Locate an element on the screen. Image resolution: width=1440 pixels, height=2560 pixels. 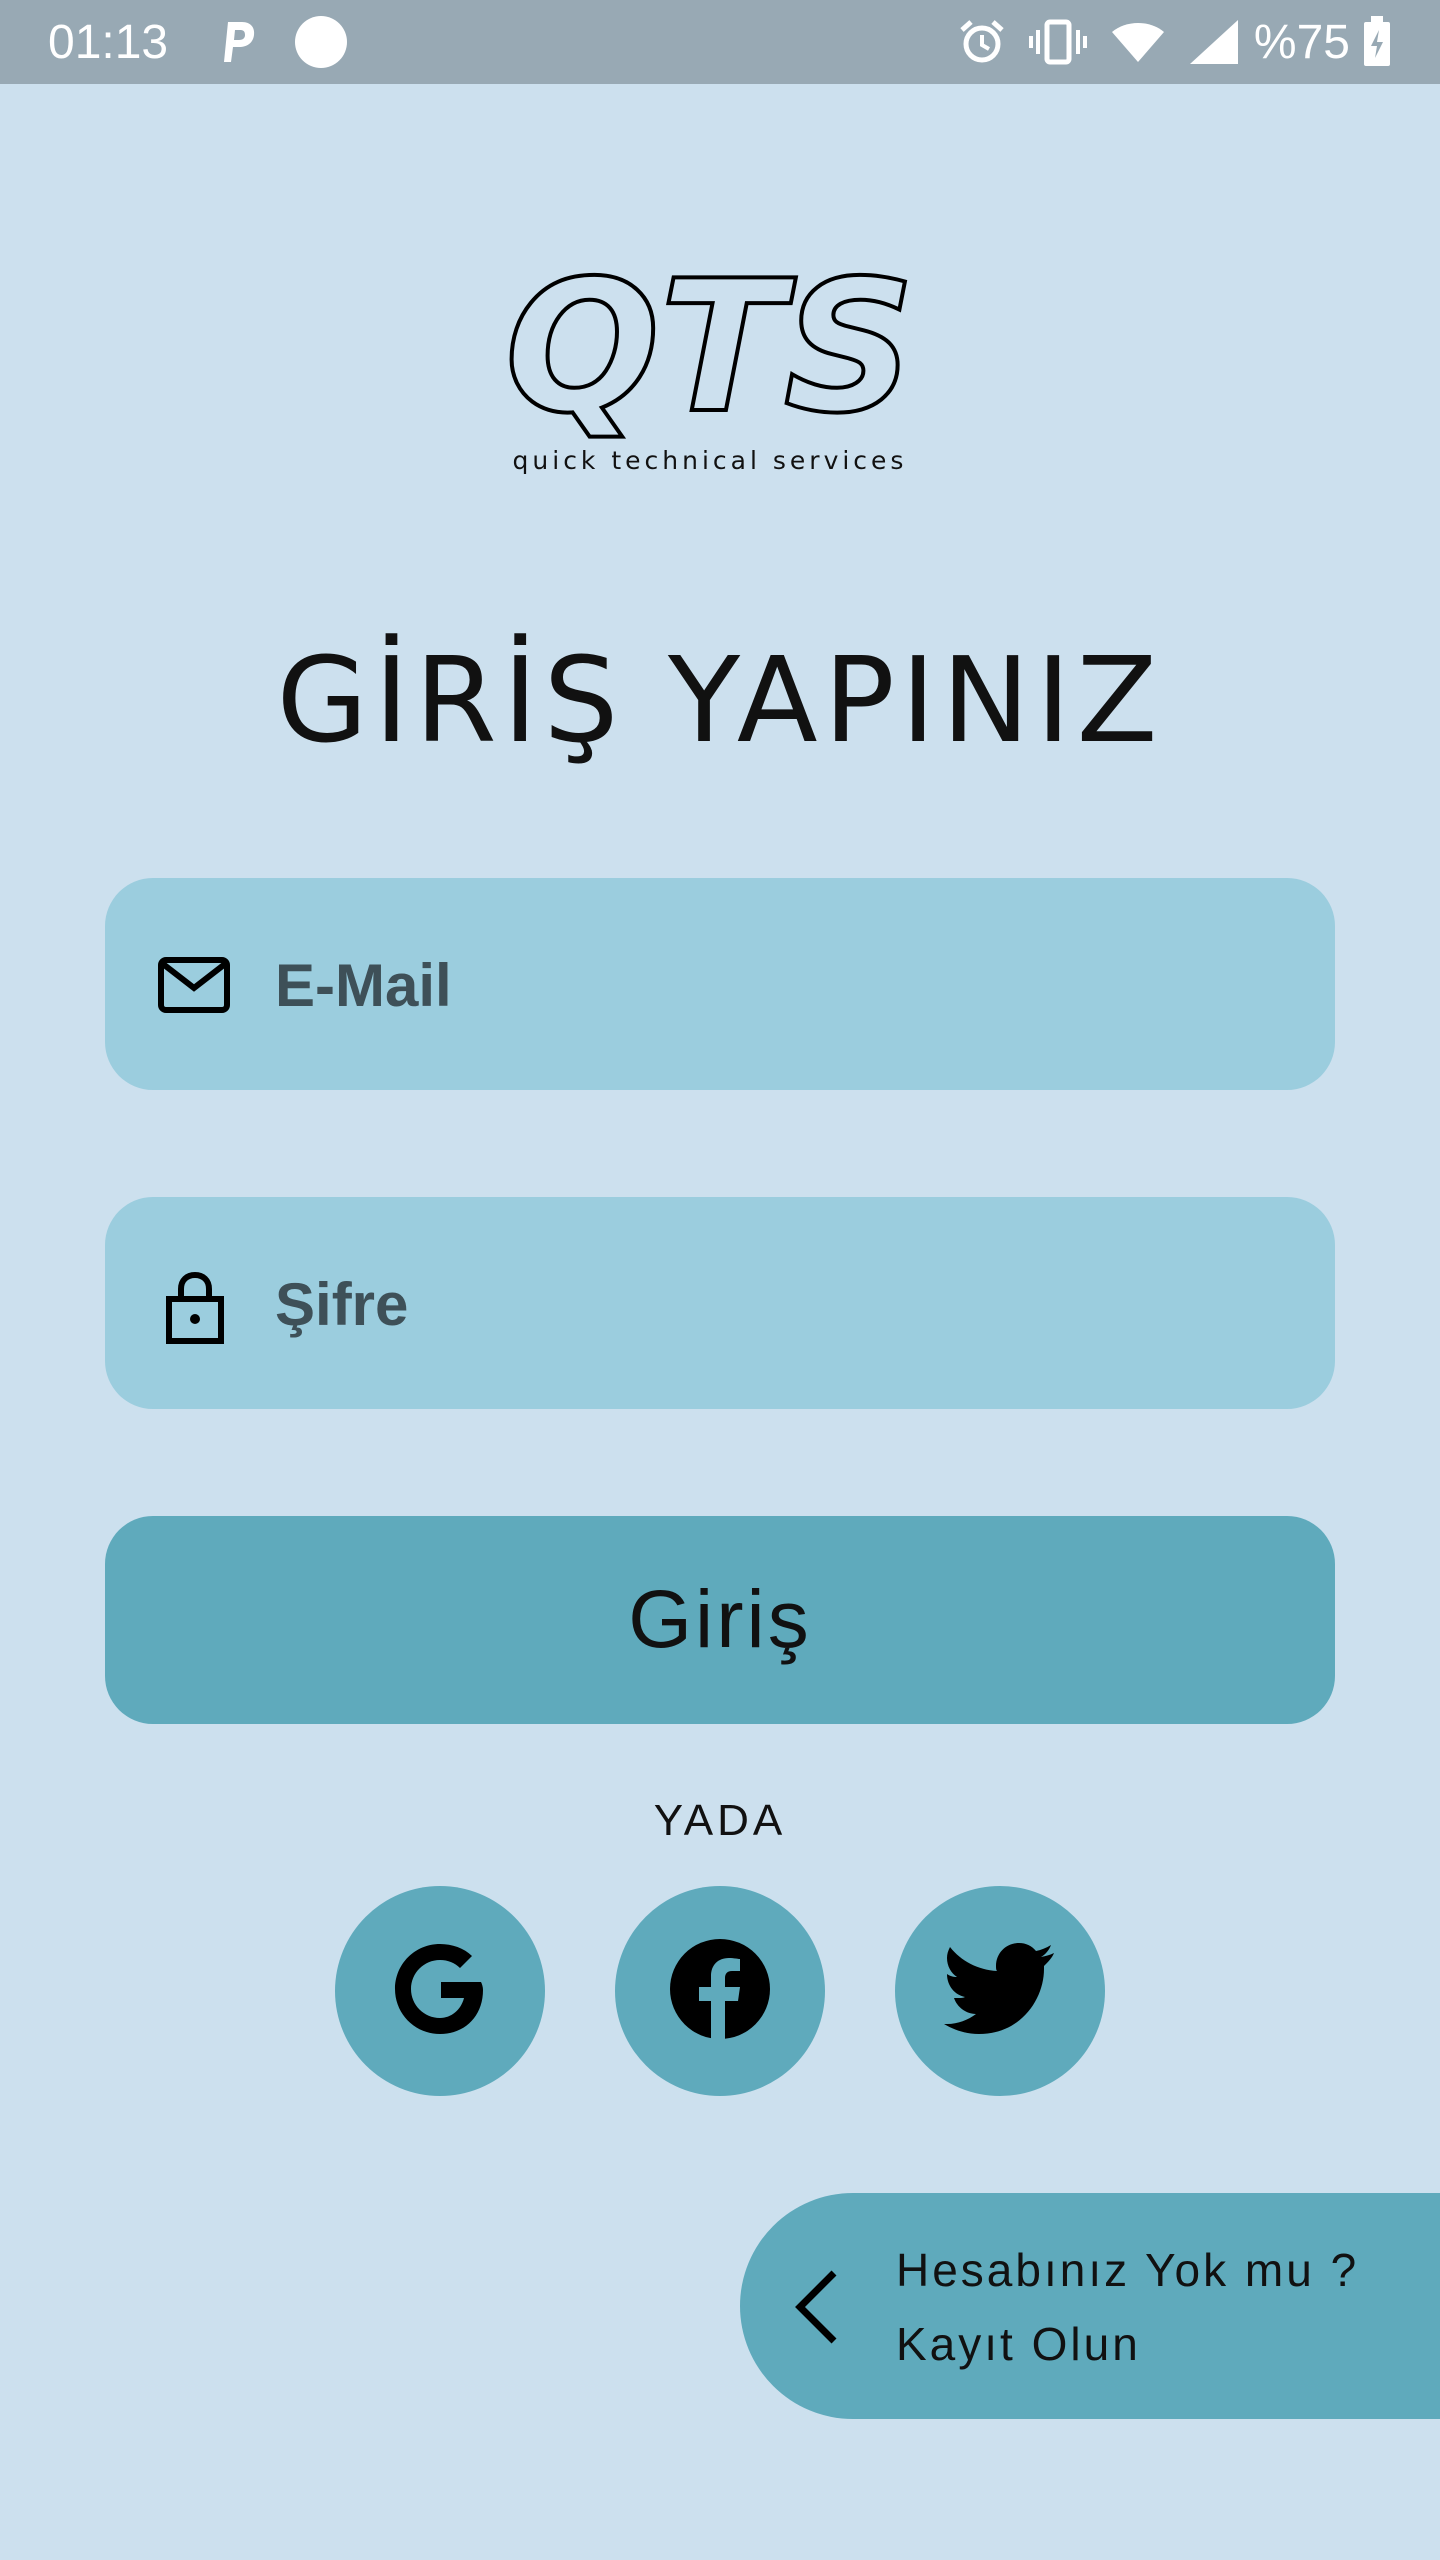
email-field is located at coordinates (720, 984).